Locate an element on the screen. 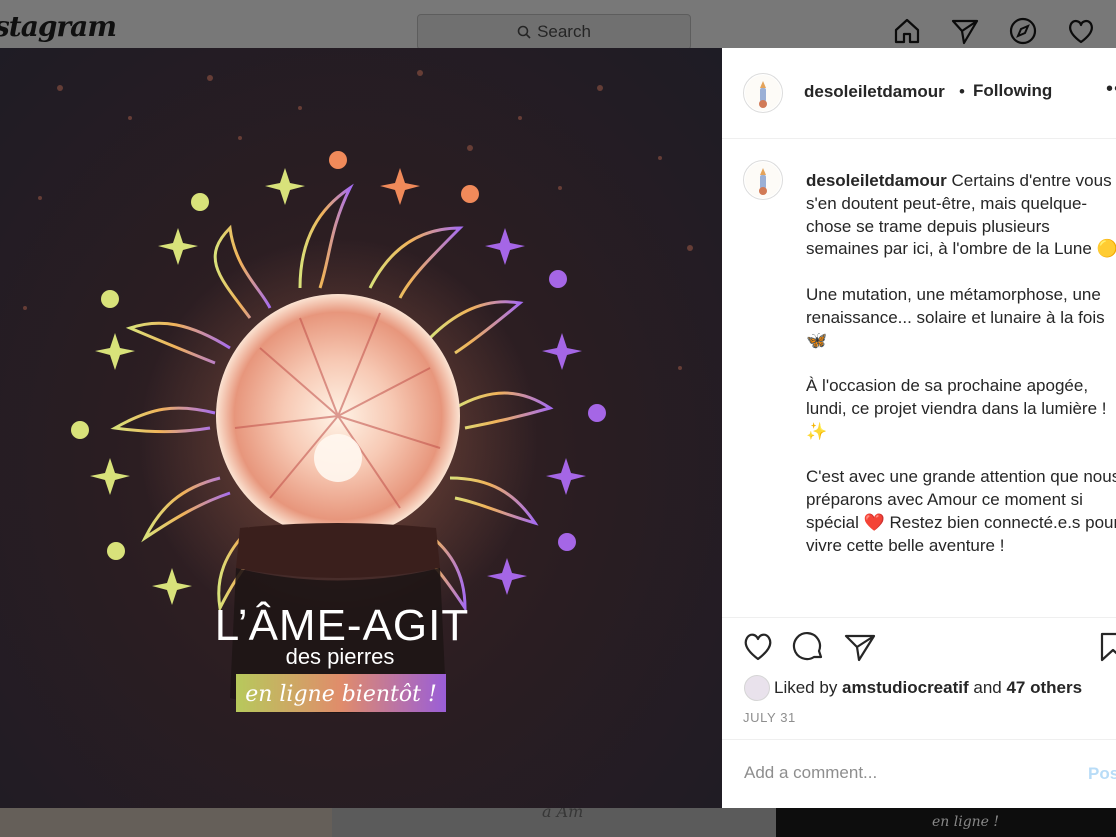  following-button: Following is located at coordinates (1012, 91).